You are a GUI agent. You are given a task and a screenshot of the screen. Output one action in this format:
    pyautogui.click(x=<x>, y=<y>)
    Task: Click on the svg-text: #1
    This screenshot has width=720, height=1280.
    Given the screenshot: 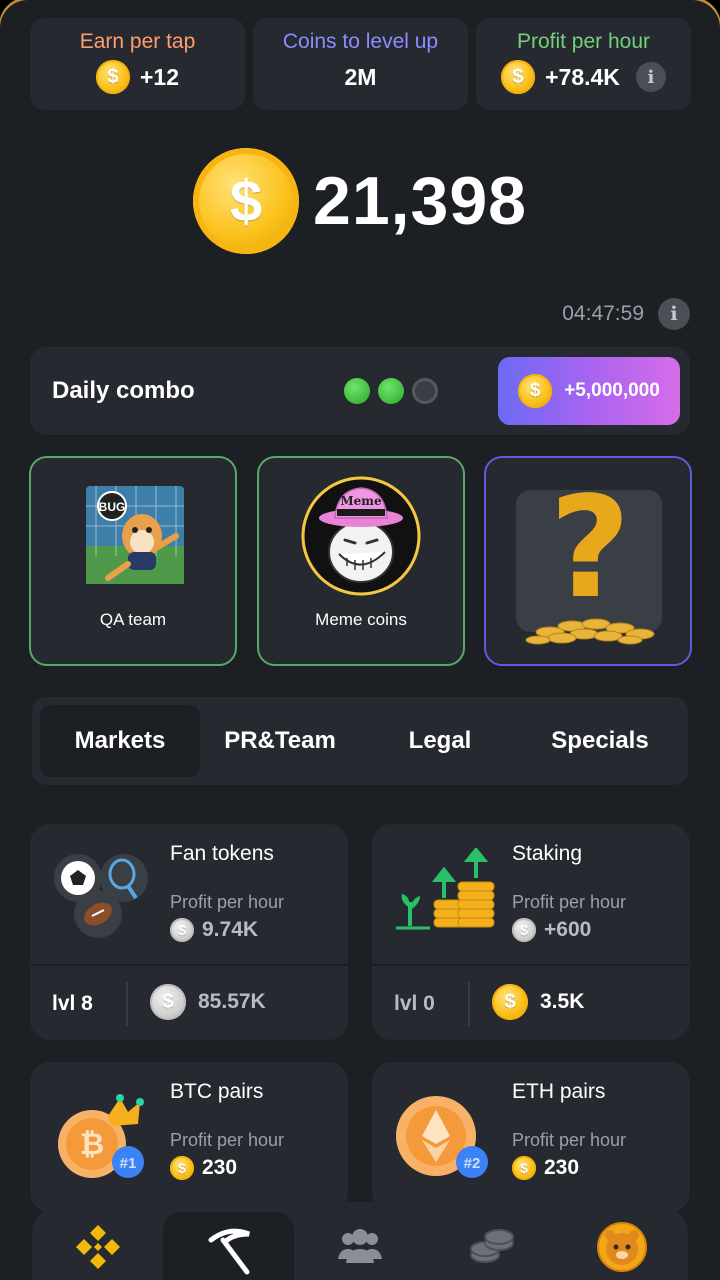 What is the action you would take?
    pyautogui.click(x=128, y=1163)
    